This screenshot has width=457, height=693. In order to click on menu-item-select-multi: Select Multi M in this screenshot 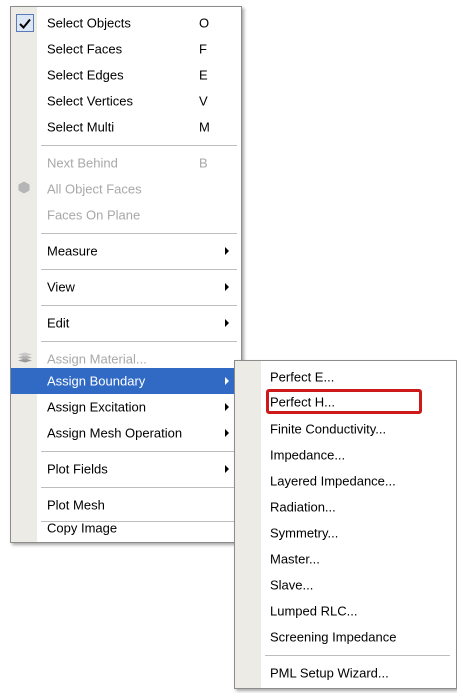, I will do `click(126, 127)`.